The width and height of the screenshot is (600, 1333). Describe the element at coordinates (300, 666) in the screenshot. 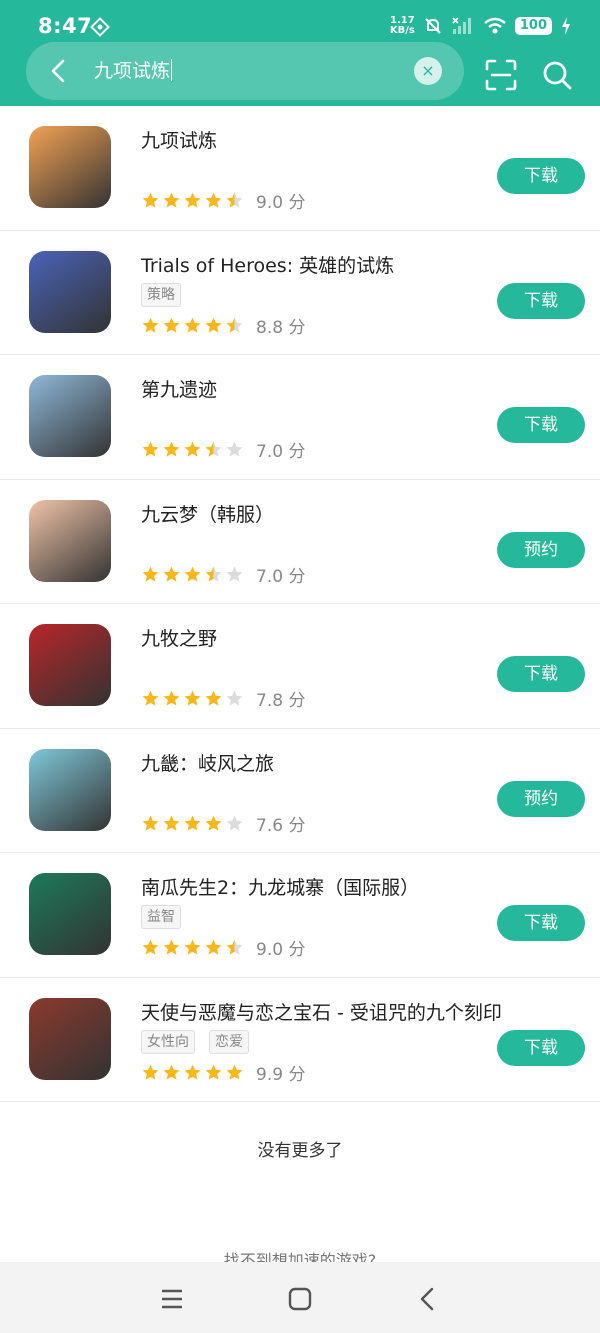

I see `app-list-item: 九牧之野 7.8 分 下载` at that location.